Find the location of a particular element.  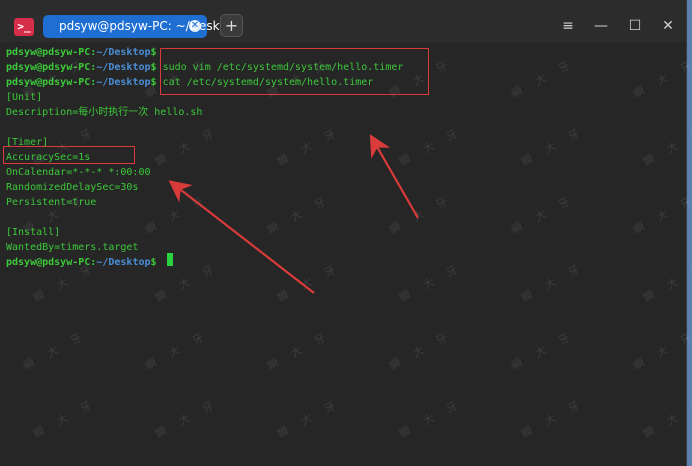

output-line: Description=每小时执行一次 hello.sh is located at coordinates (104, 112).